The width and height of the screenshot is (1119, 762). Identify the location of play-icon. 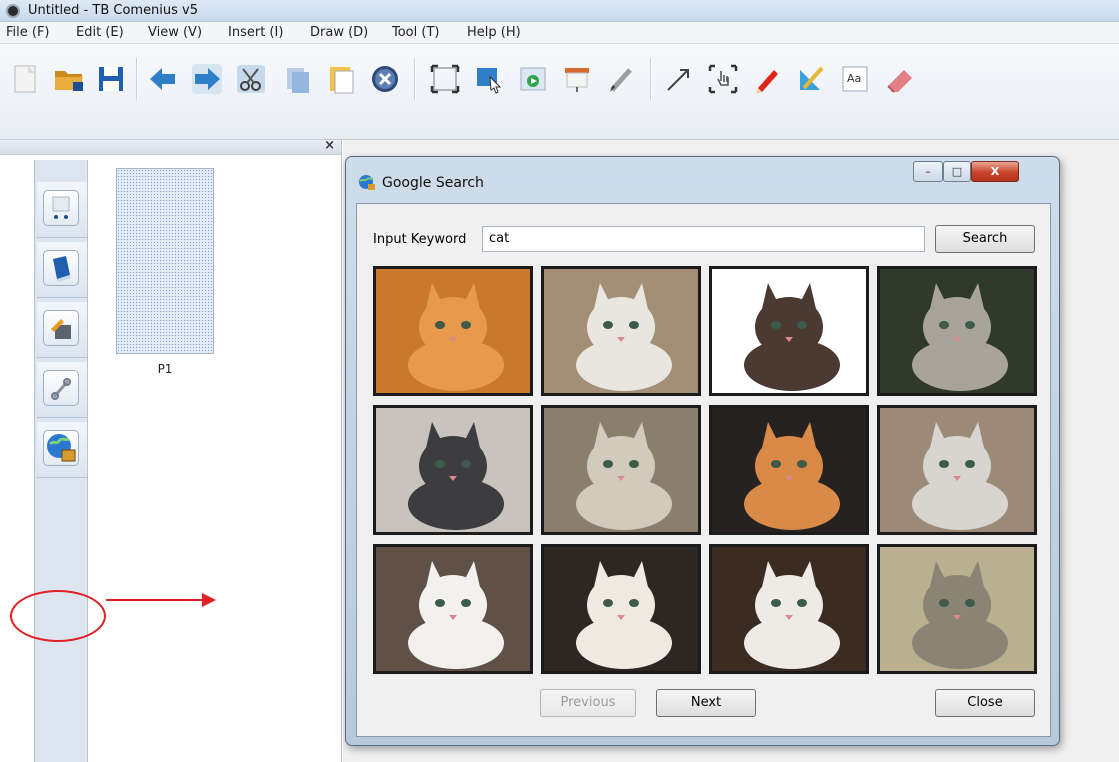
(533, 79).